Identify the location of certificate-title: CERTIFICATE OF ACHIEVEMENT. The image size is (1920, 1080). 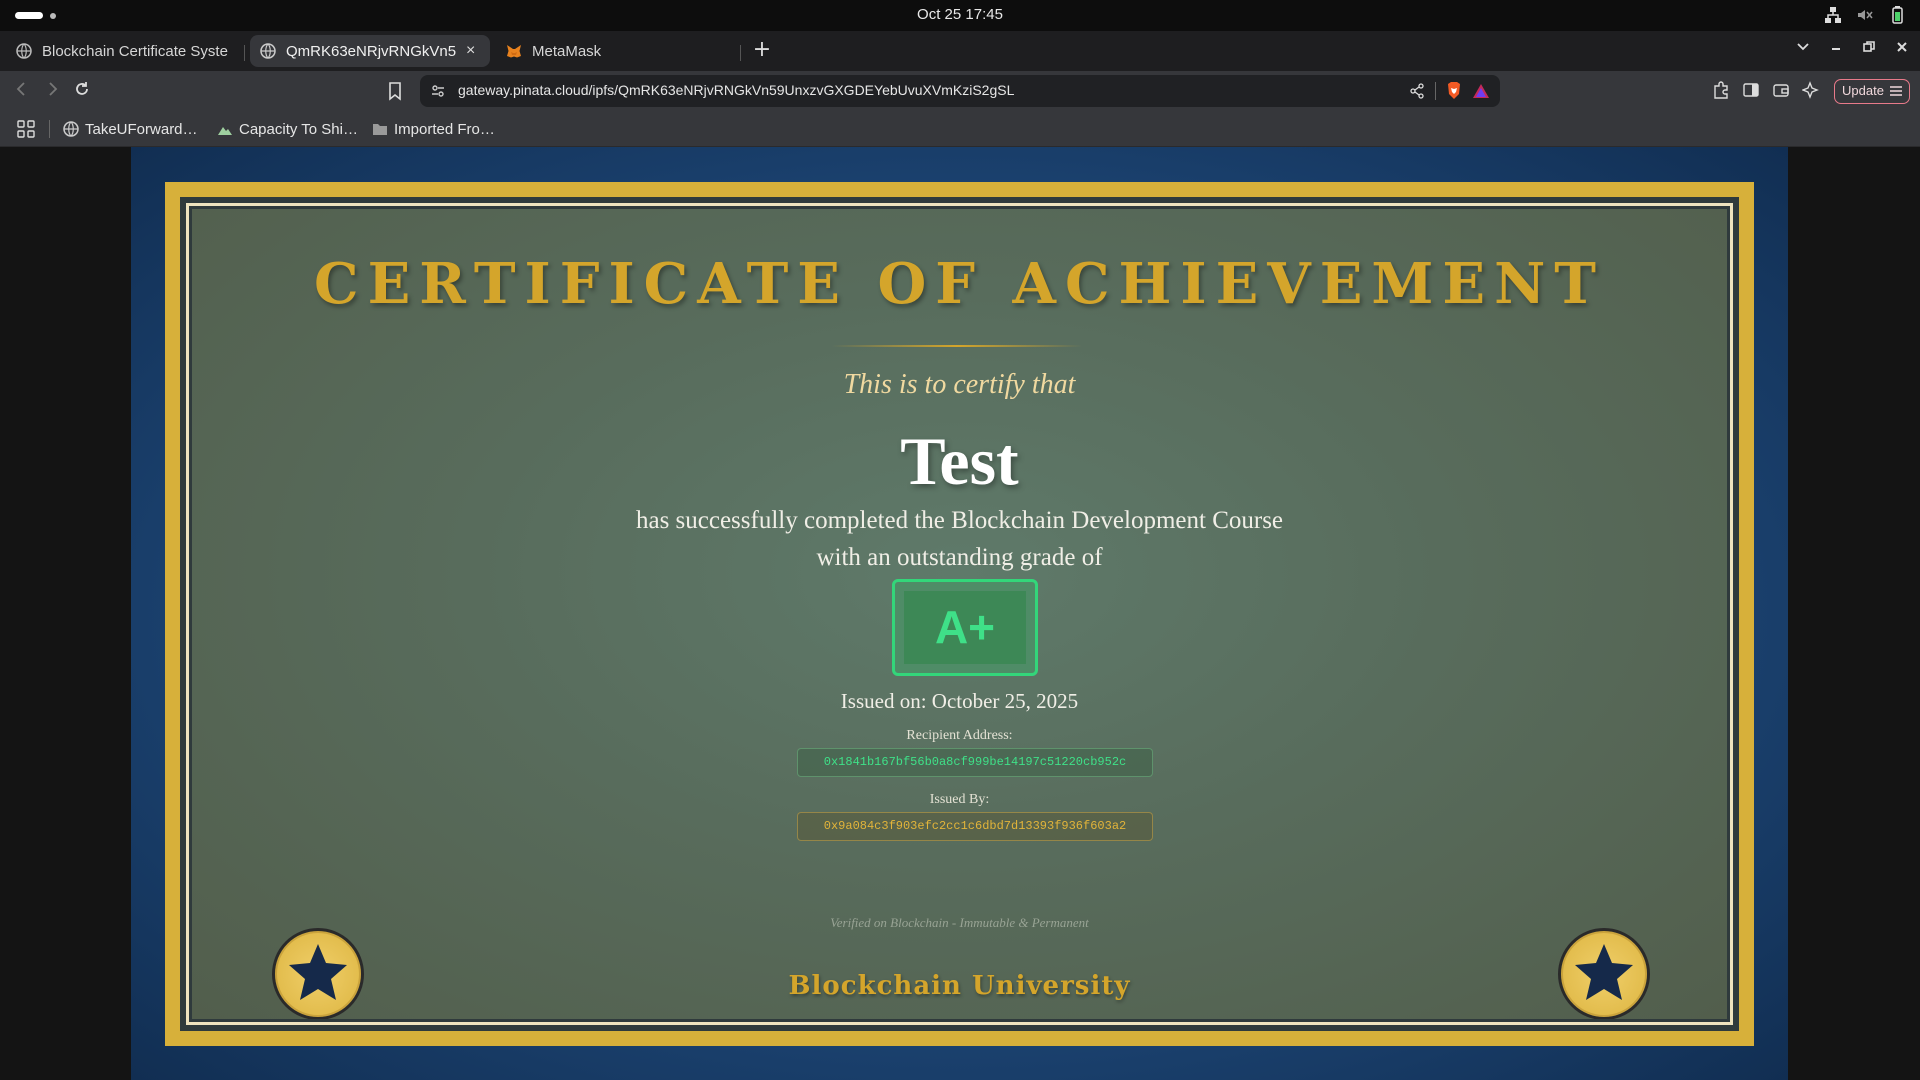
(959, 284).